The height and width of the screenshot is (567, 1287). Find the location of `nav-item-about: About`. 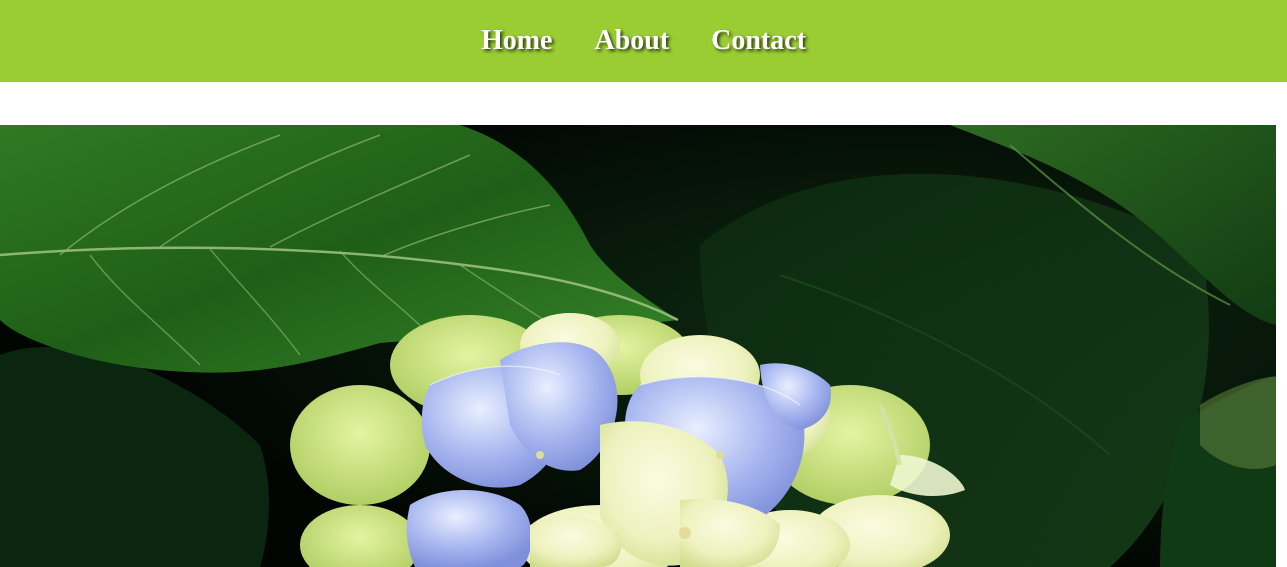

nav-item-about: About is located at coordinates (631, 41).